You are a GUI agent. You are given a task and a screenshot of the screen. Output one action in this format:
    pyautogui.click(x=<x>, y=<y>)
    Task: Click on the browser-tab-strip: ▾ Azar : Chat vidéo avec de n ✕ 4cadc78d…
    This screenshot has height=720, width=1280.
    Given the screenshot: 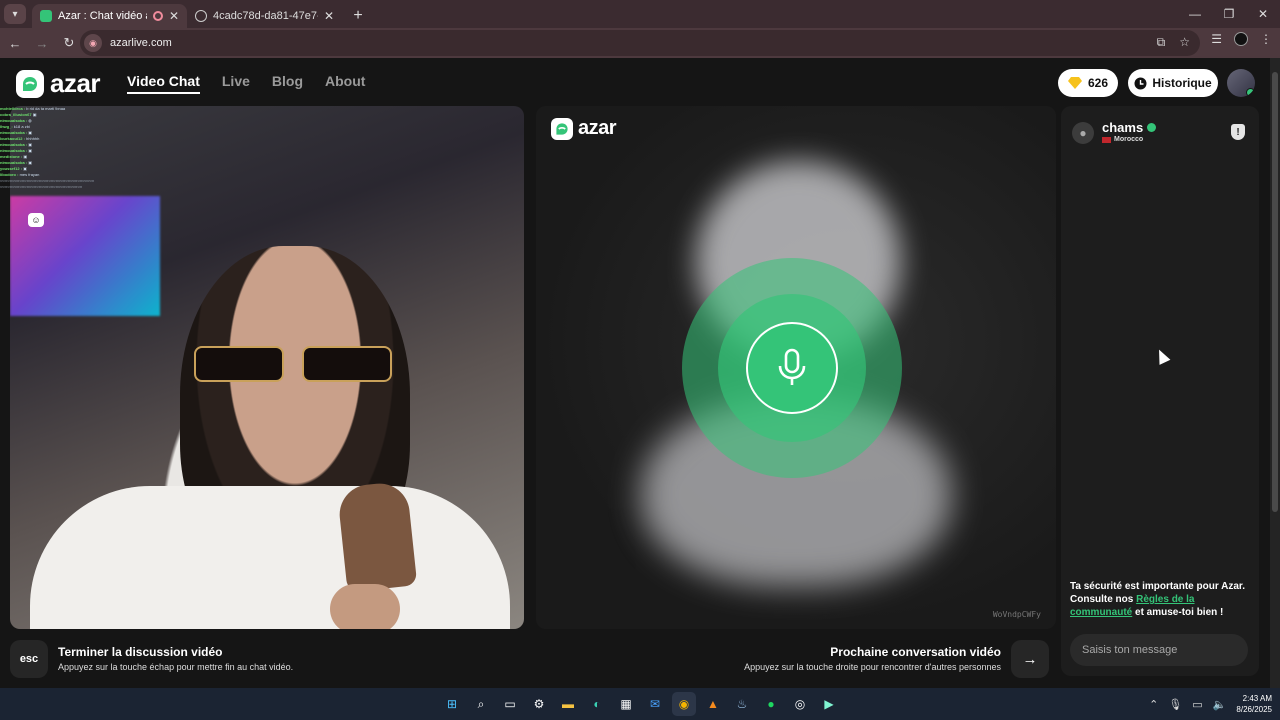 What is the action you would take?
    pyautogui.click(x=640, y=14)
    